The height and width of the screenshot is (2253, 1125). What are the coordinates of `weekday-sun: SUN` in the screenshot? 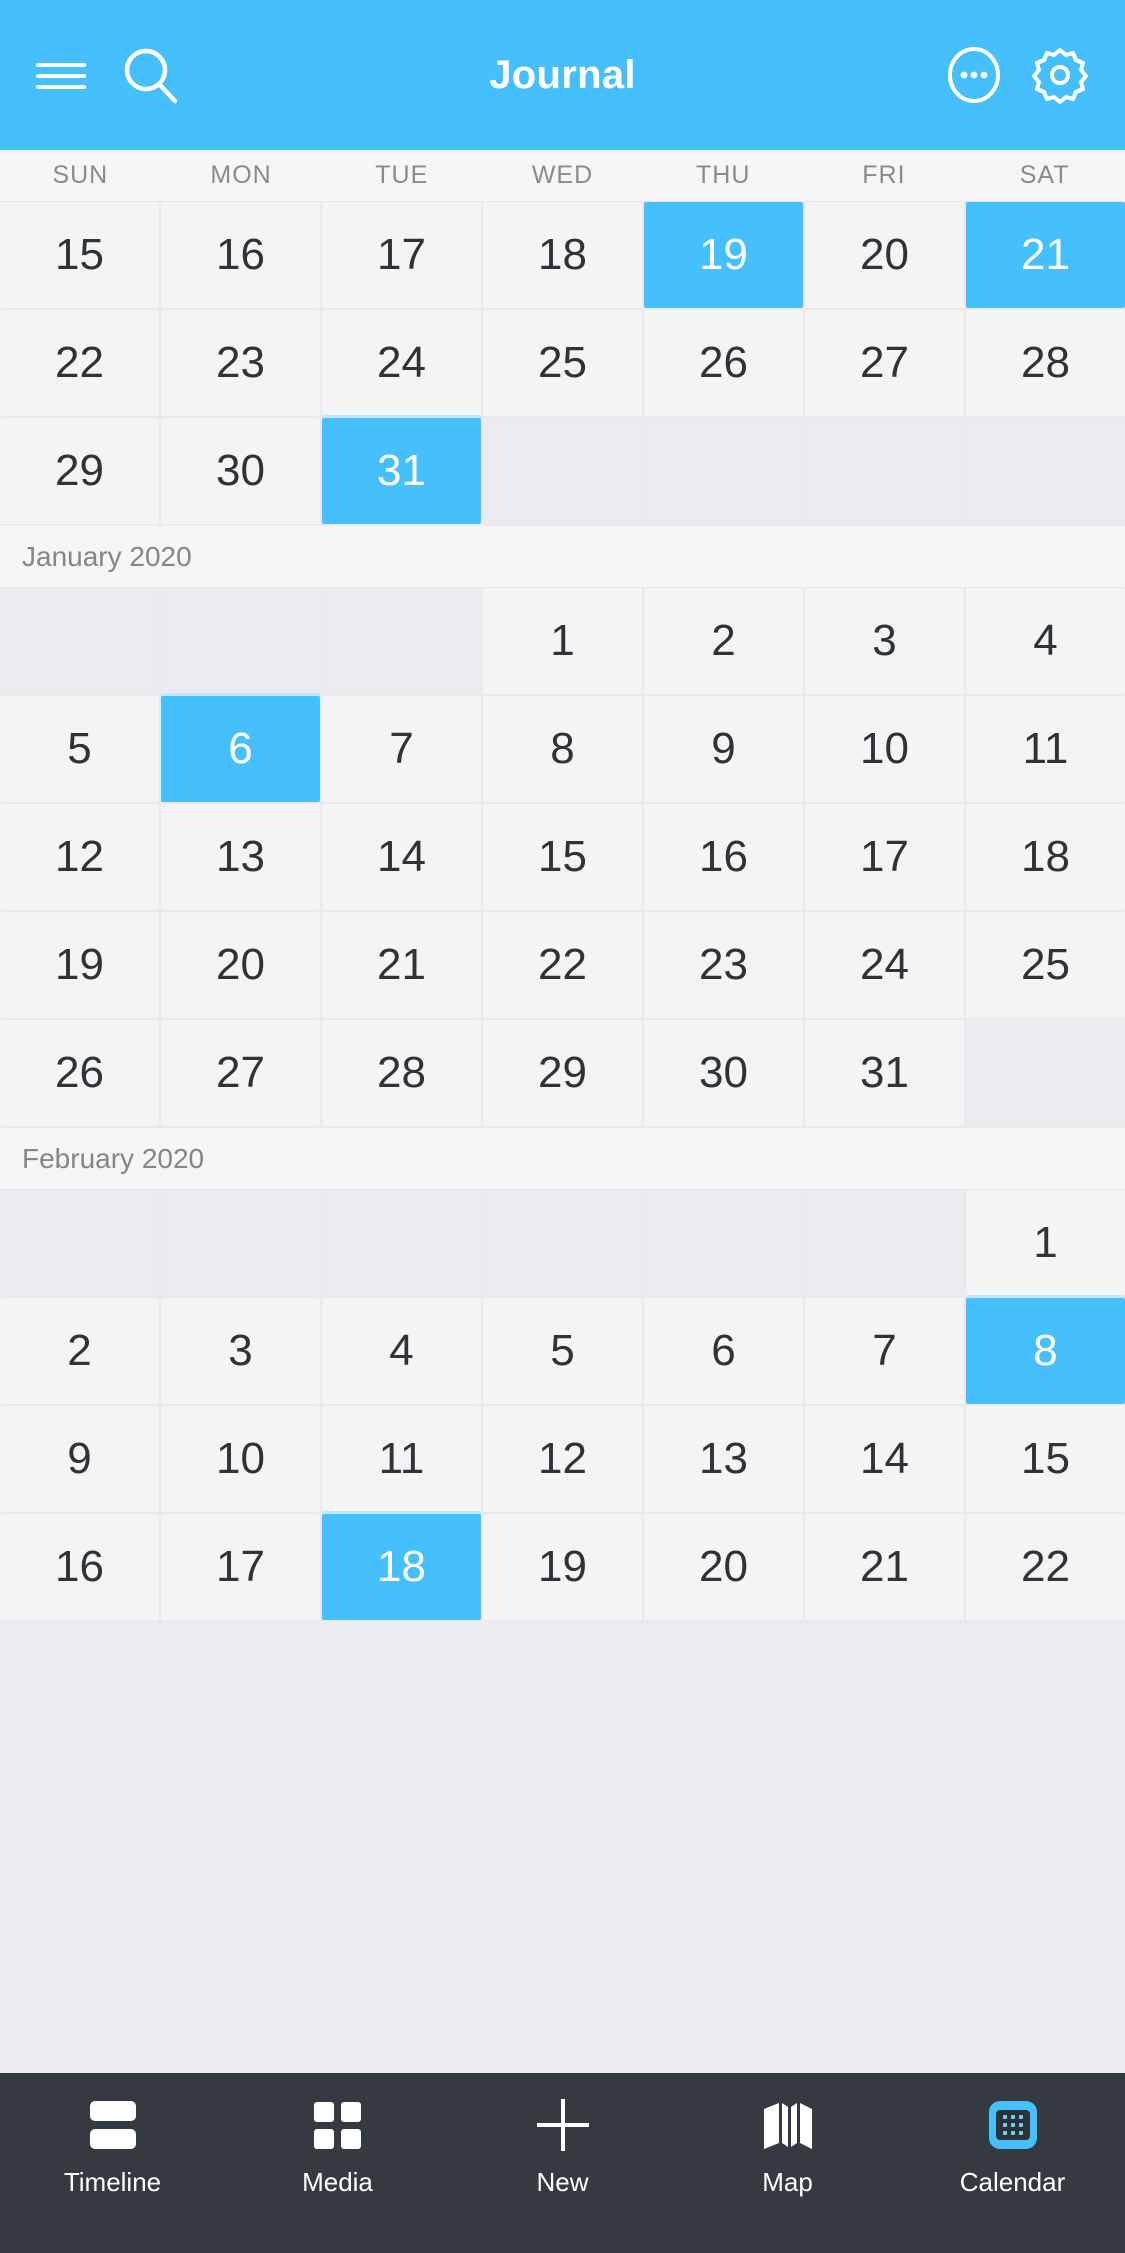 It's located at (80, 175).